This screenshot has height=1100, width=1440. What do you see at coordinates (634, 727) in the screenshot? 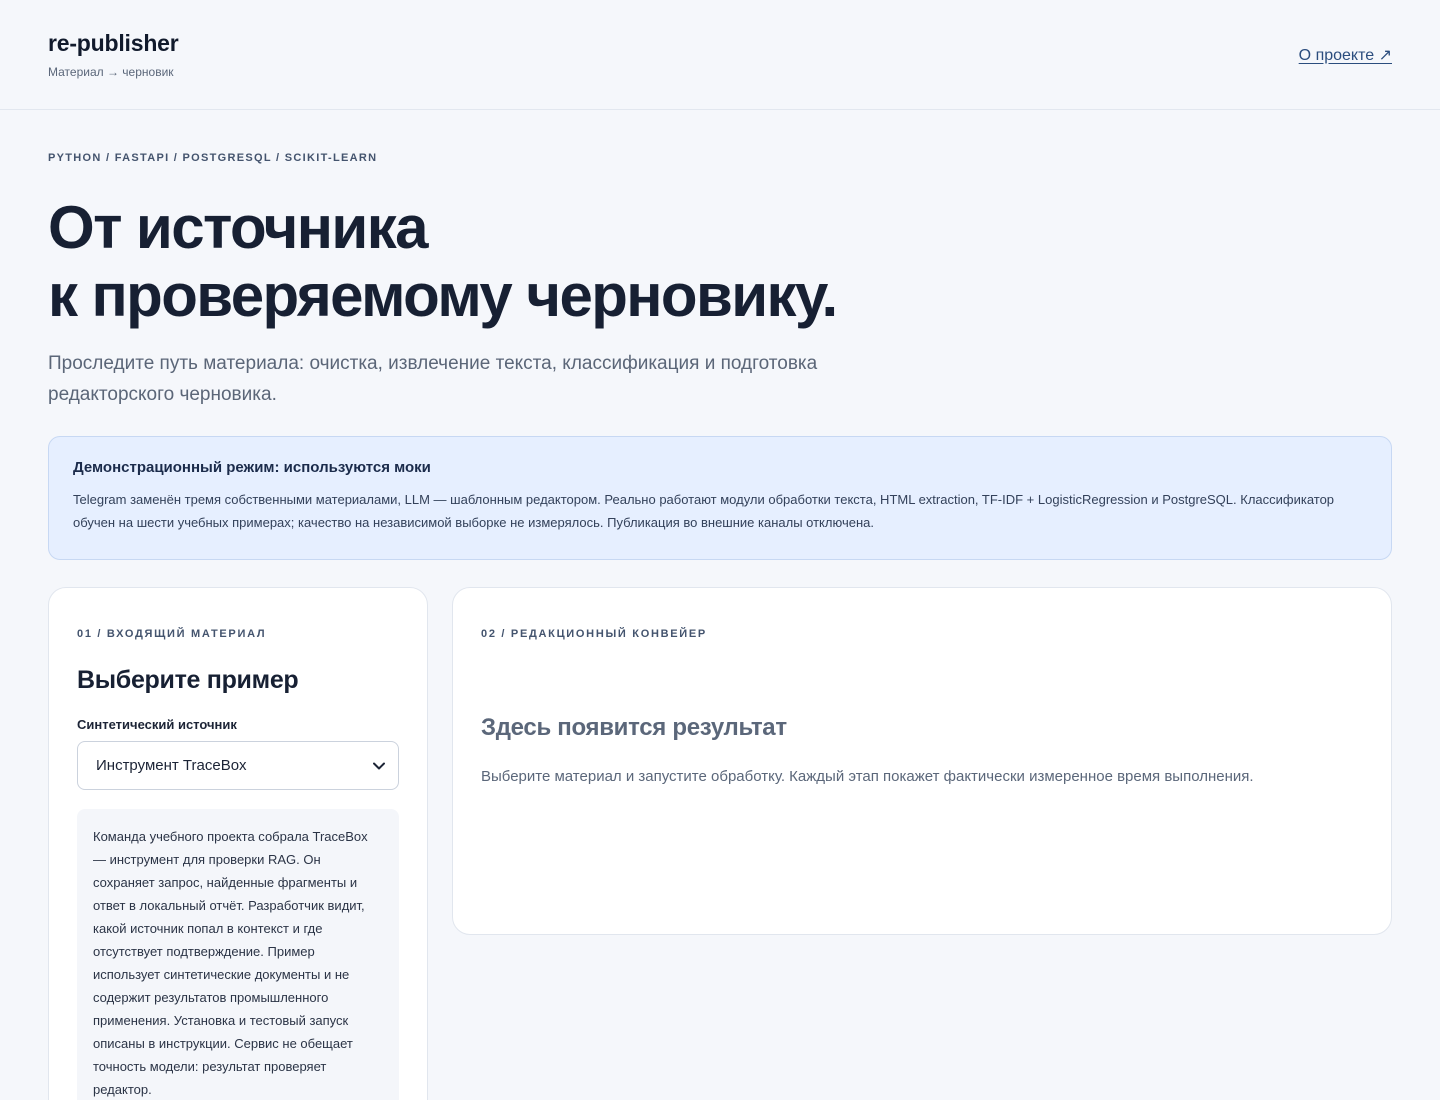
I see `empty-state-title: Здесь появится результат` at bounding box center [634, 727].